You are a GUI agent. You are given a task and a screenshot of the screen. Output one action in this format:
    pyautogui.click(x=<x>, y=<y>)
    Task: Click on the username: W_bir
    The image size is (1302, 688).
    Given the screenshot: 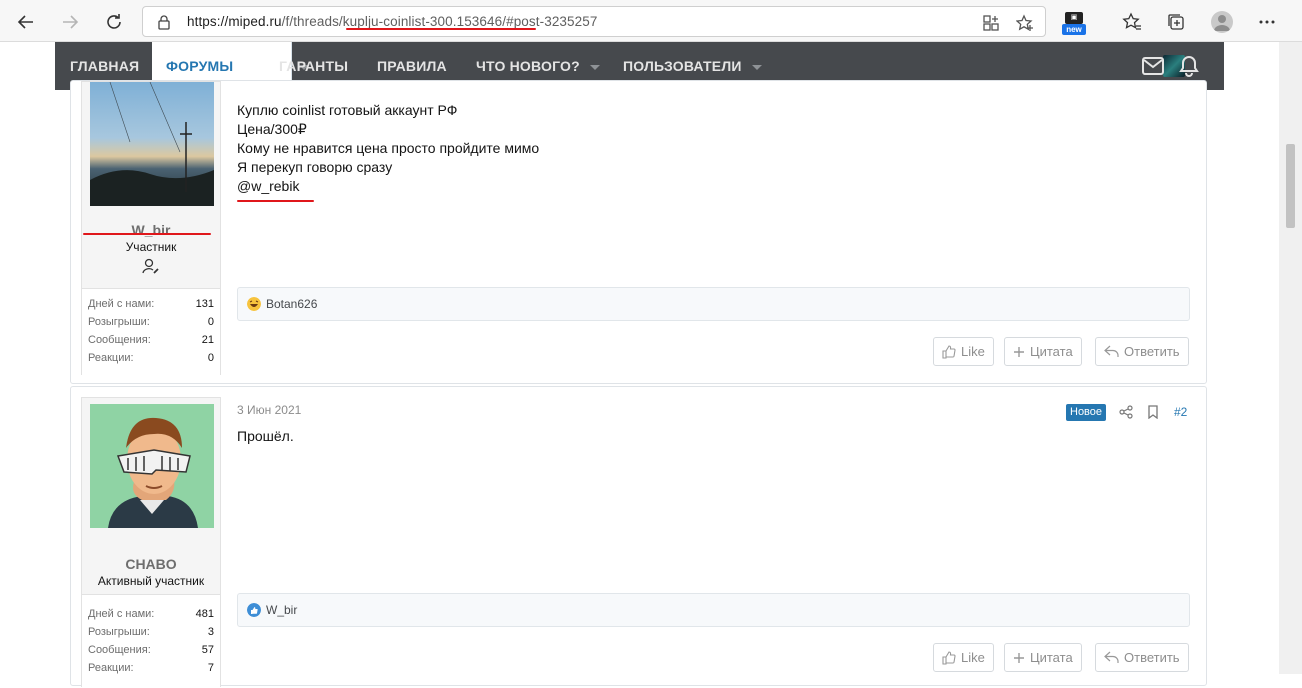 What is the action you would take?
    pyautogui.click(x=151, y=230)
    